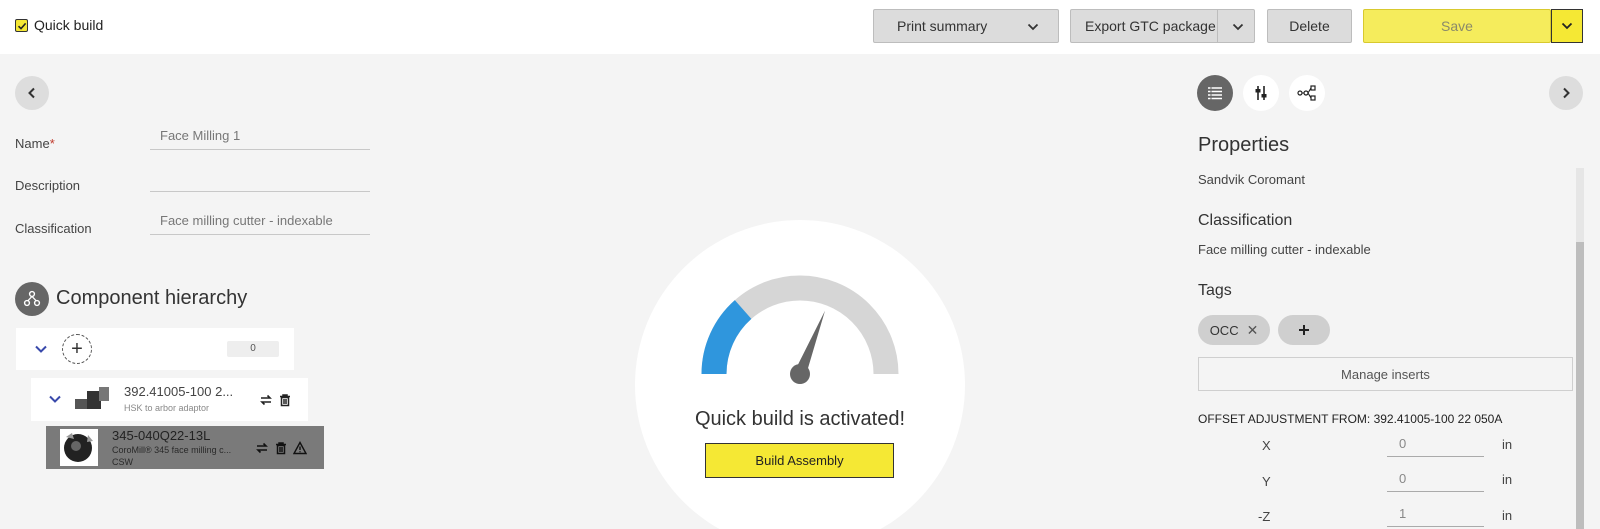  Describe the element at coordinates (1385, 374) in the screenshot. I see `manage-inserts-button: Manage inserts` at that location.